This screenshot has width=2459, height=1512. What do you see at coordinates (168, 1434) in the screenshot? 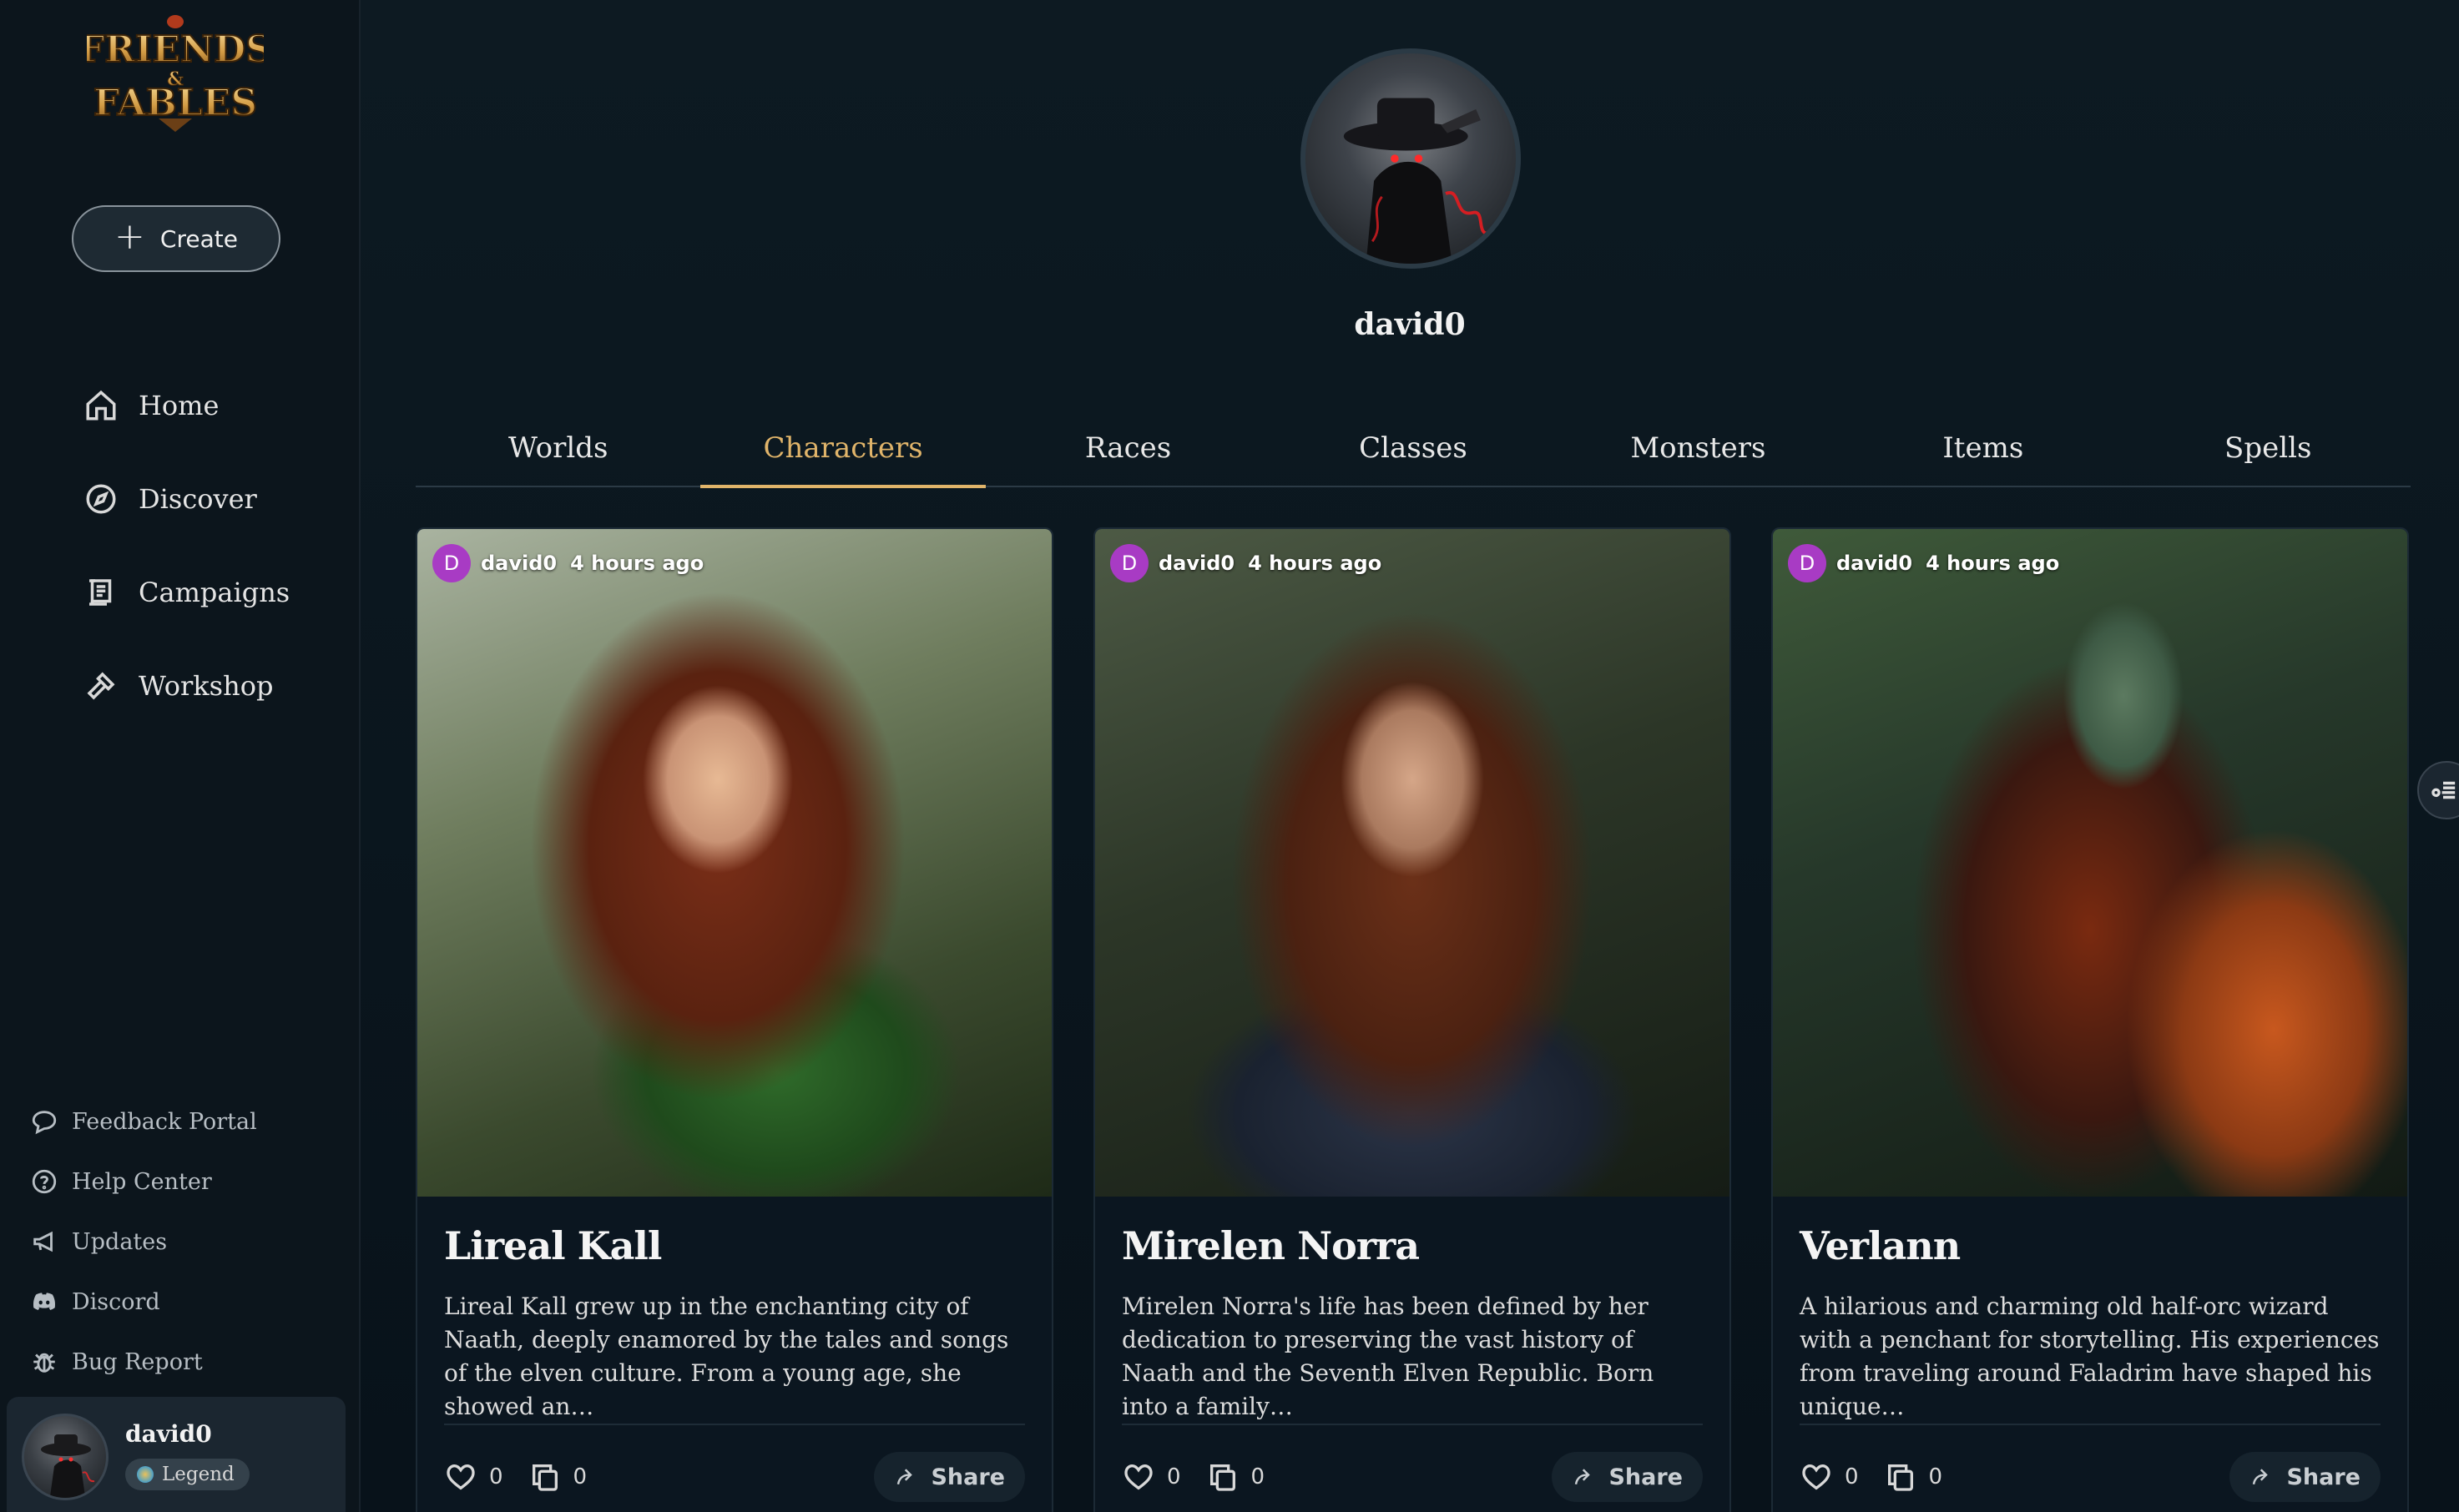
I see `user-name: david0` at bounding box center [168, 1434].